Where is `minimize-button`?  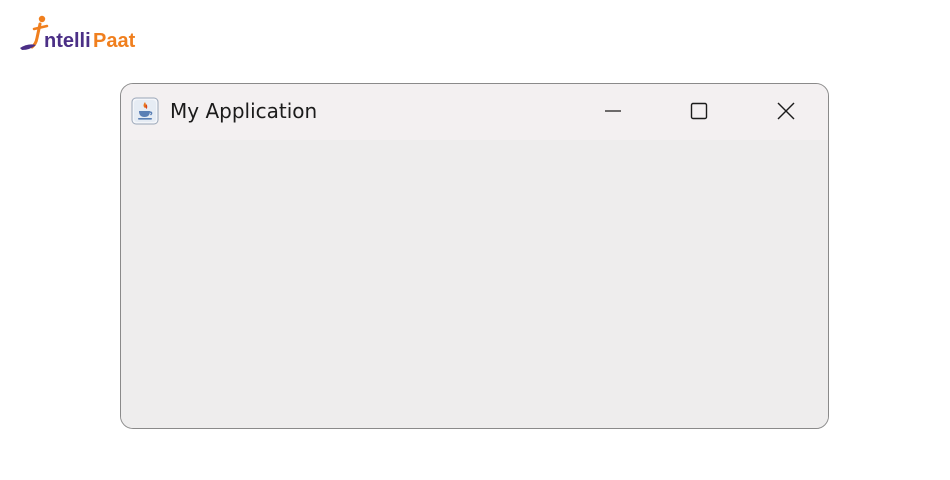 minimize-button is located at coordinates (613, 111).